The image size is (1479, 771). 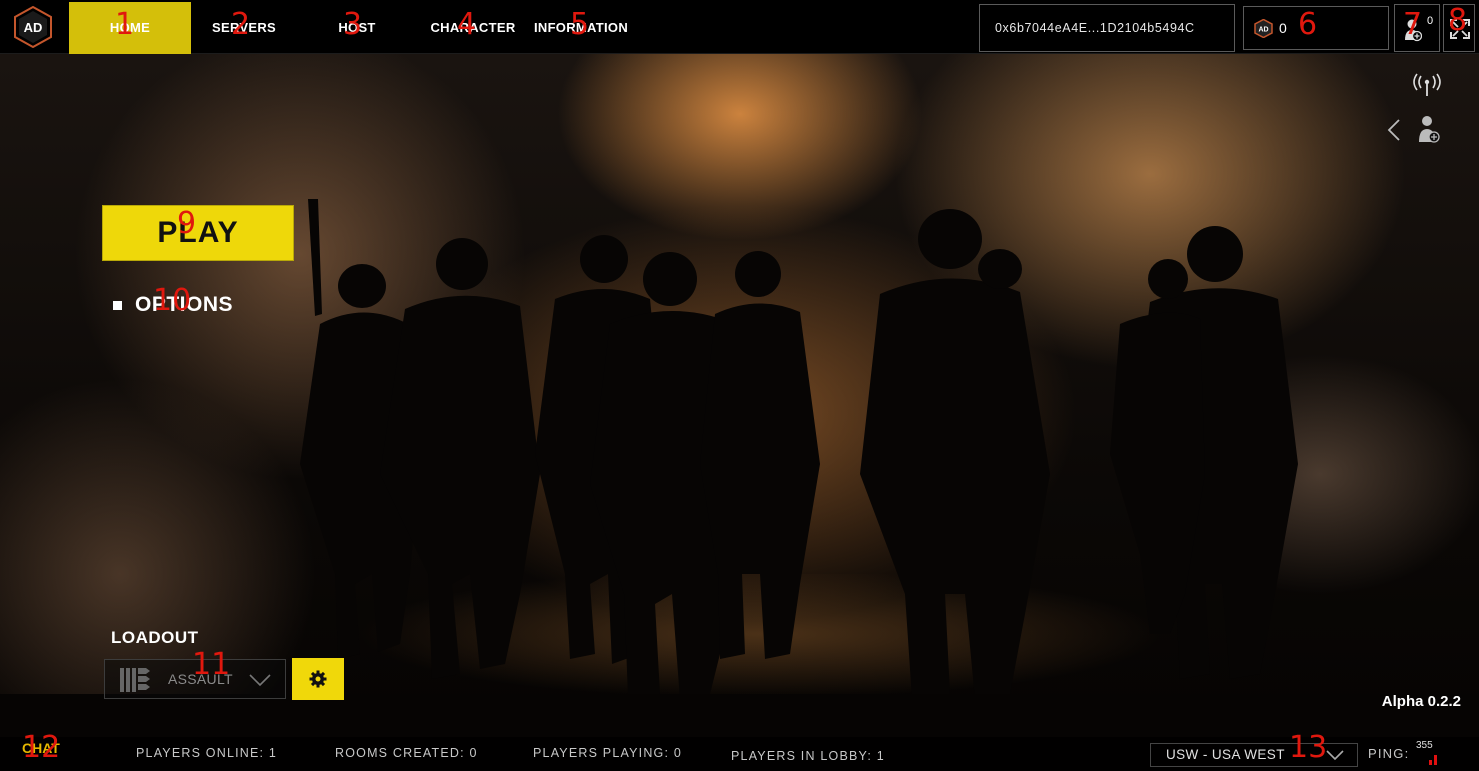 I want to click on version-label: Alpha 0.2.2, so click(x=1421, y=701).